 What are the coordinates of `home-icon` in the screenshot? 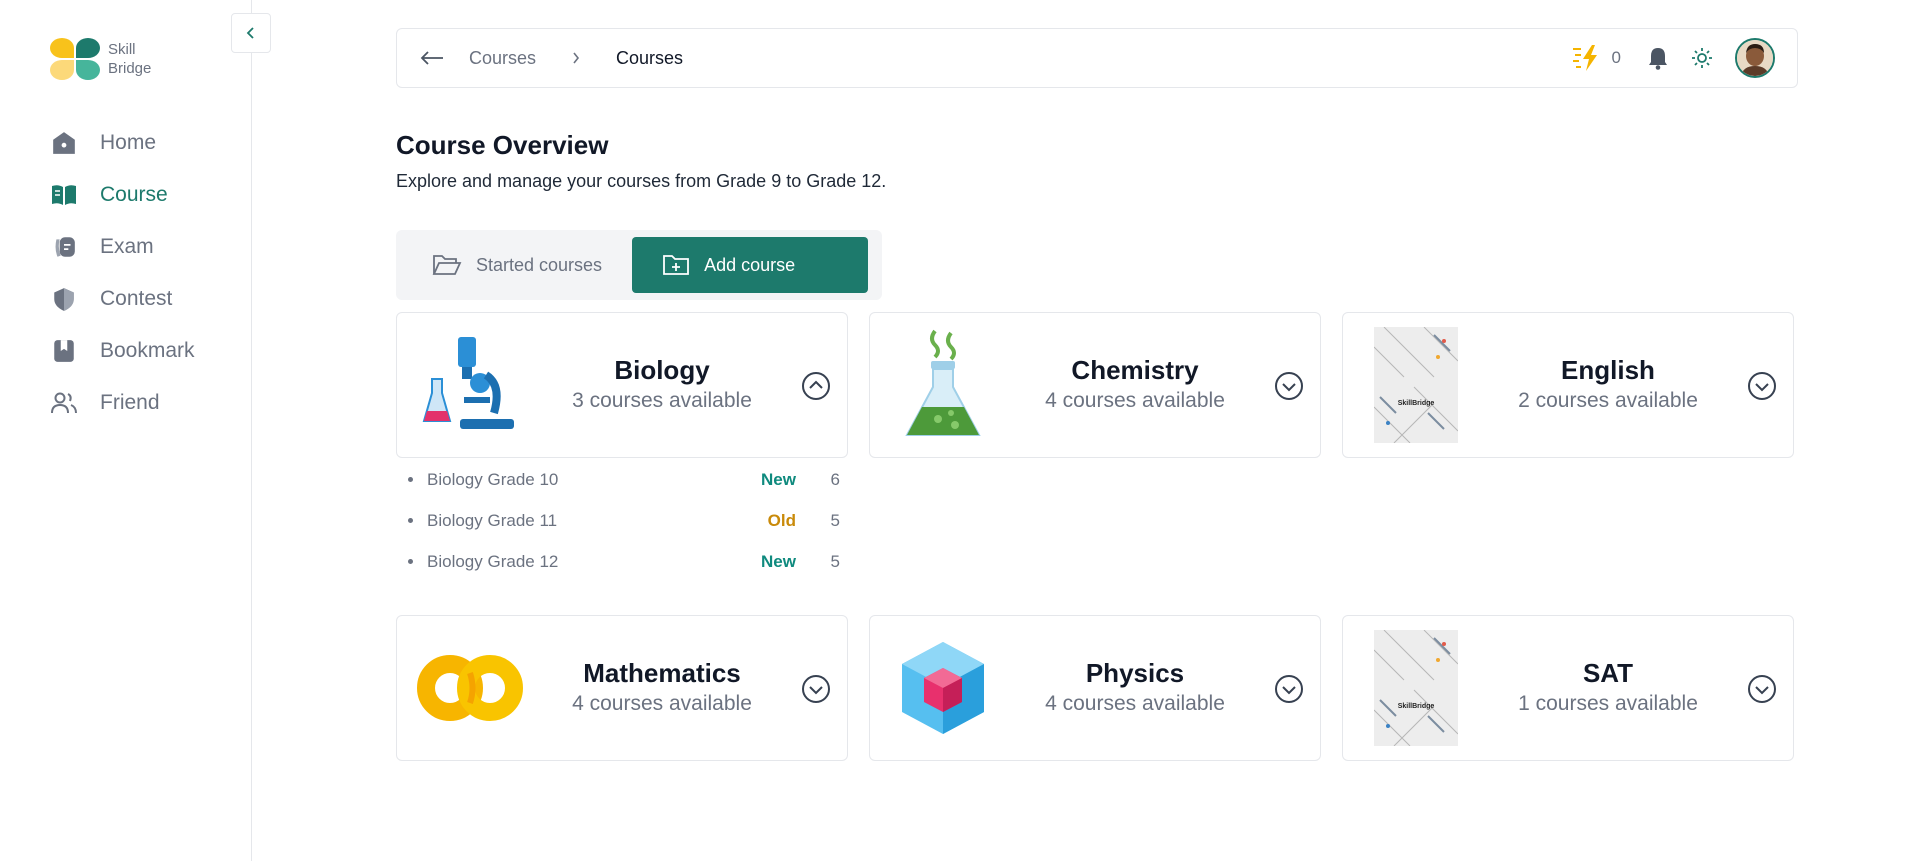 It's located at (64, 143).